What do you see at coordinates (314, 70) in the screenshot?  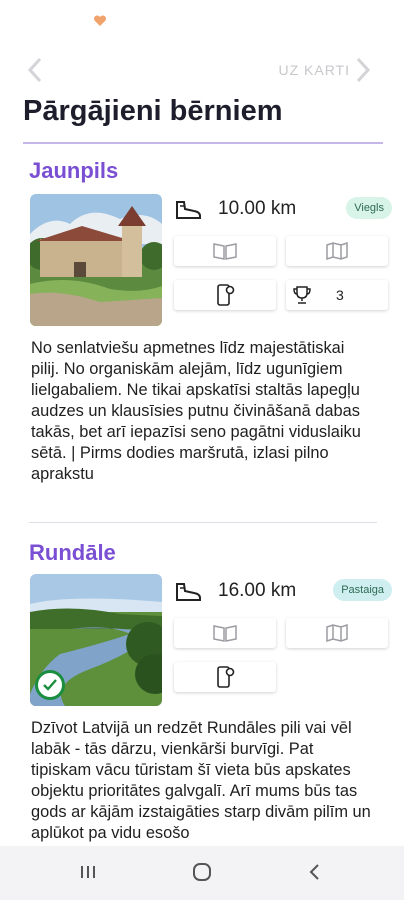 I see `to-map-link: UZ KARTI` at bounding box center [314, 70].